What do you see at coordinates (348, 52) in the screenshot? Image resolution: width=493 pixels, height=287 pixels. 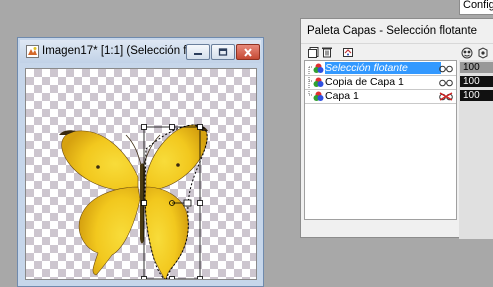 I see `layer-properties-icon` at bounding box center [348, 52].